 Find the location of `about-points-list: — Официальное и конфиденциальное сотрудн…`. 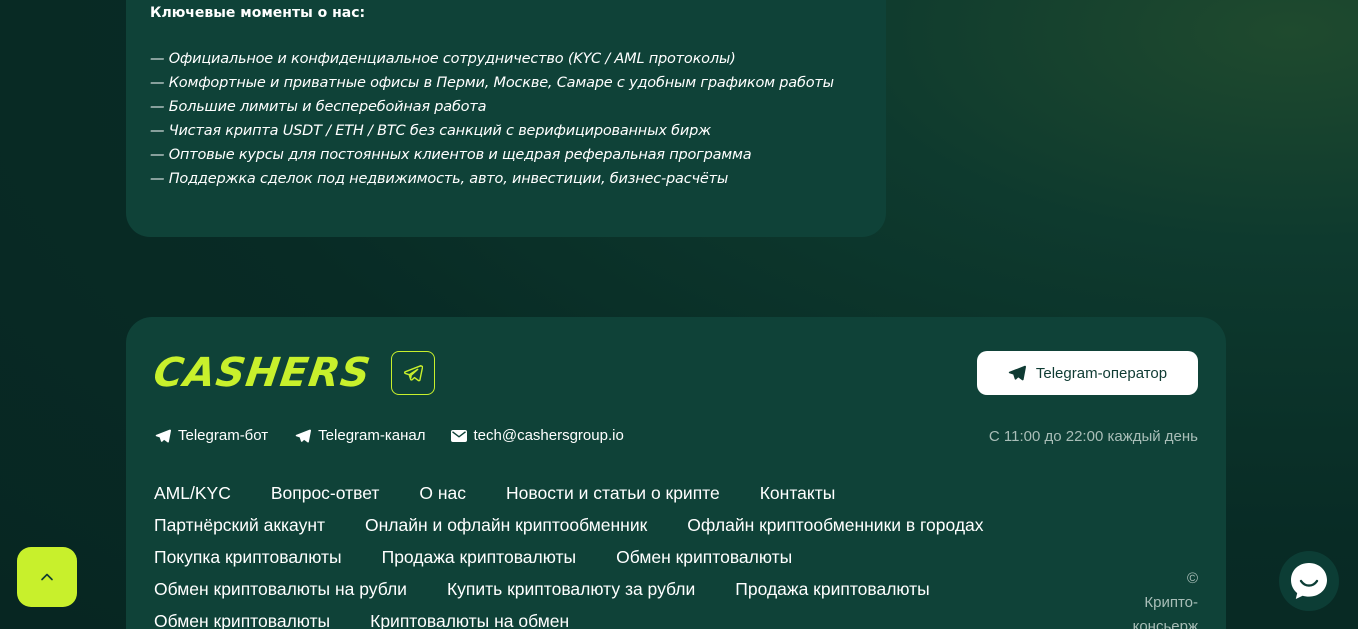

about-points-list: — Официальное и конфиденциальное сотрудн… is located at coordinates (492, 119).